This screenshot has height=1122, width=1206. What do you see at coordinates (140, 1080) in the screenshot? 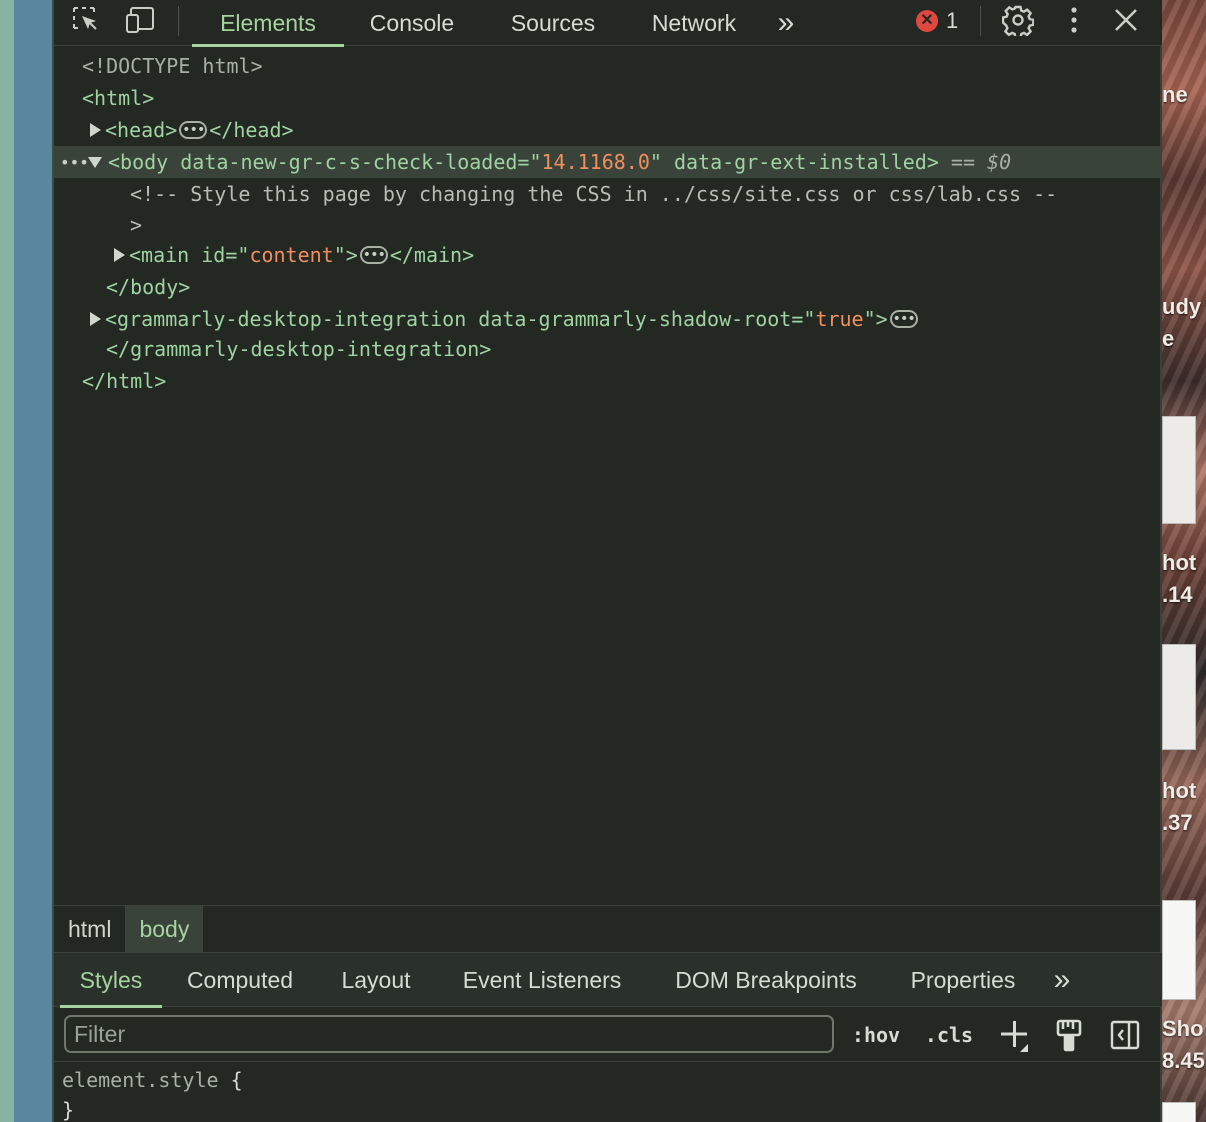
I see `rule-selector: element.style` at bounding box center [140, 1080].